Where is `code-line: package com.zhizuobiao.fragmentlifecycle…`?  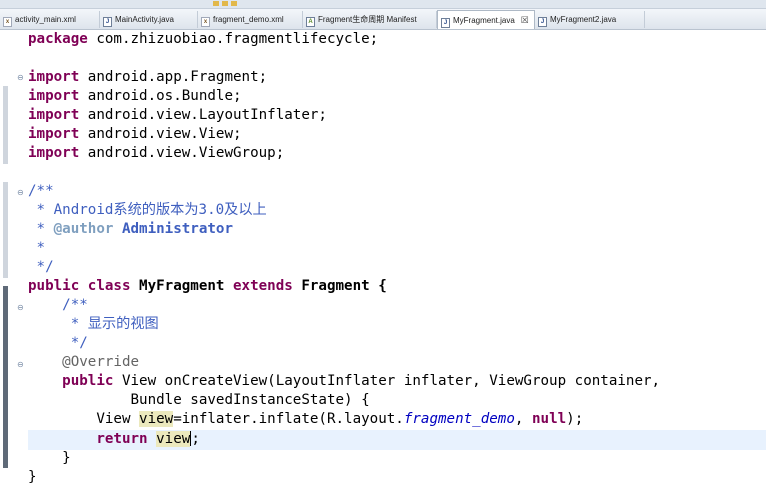 code-line: package com.zhizuobiao.fragmentlifecycle… is located at coordinates (203, 39).